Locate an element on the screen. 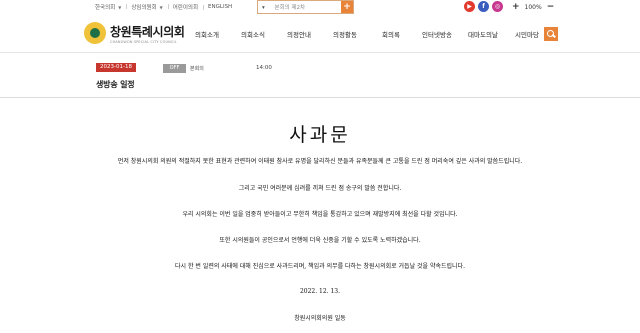 This screenshot has width=640, height=333. search-placeholder: 본회의 제2차 is located at coordinates (290, 8).